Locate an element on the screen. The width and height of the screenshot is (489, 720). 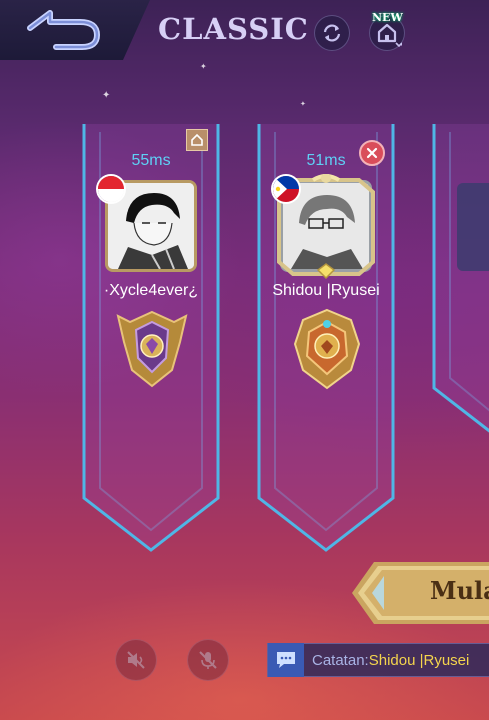
back-button is located at coordinates (75, 30).